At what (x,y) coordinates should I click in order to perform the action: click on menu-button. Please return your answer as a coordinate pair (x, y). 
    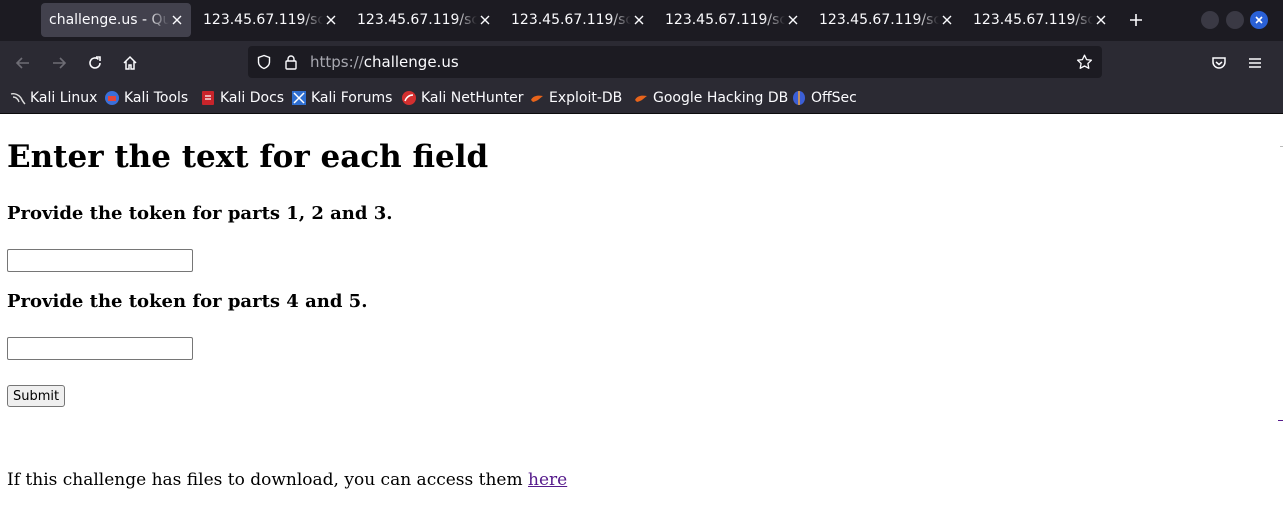
    Looking at the image, I should click on (1255, 63).